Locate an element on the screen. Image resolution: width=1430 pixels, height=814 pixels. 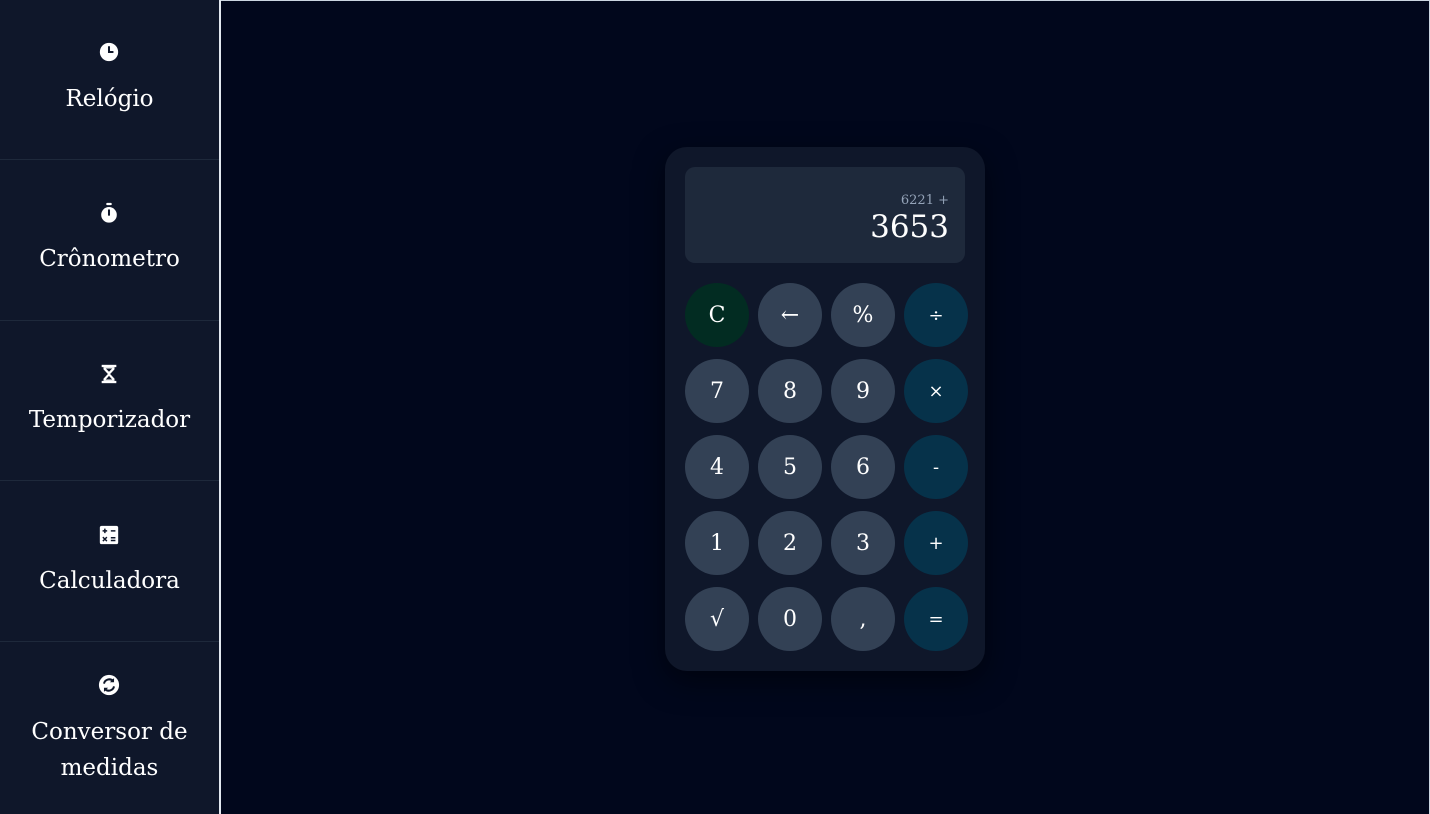
calculator-display: 6221 + 3653 is located at coordinates (825, 215).